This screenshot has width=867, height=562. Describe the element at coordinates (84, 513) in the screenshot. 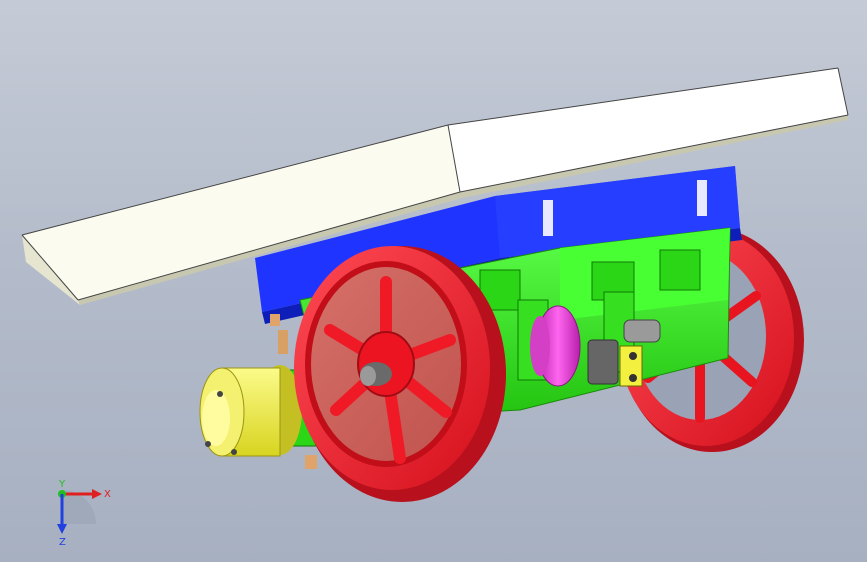

I see `coordinate-triad: X Y Z` at that location.